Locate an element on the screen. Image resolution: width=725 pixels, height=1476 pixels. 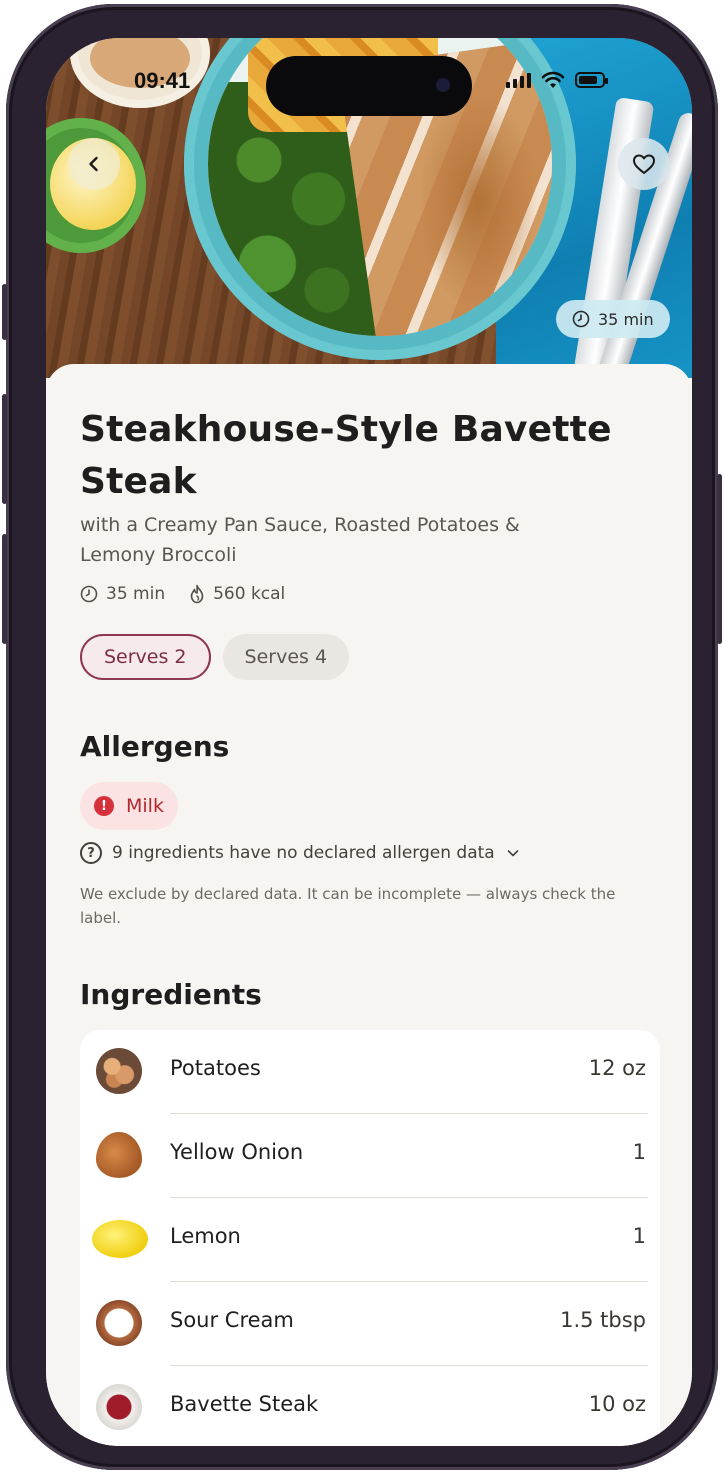
battery-icon is located at coordinates (591, 80).